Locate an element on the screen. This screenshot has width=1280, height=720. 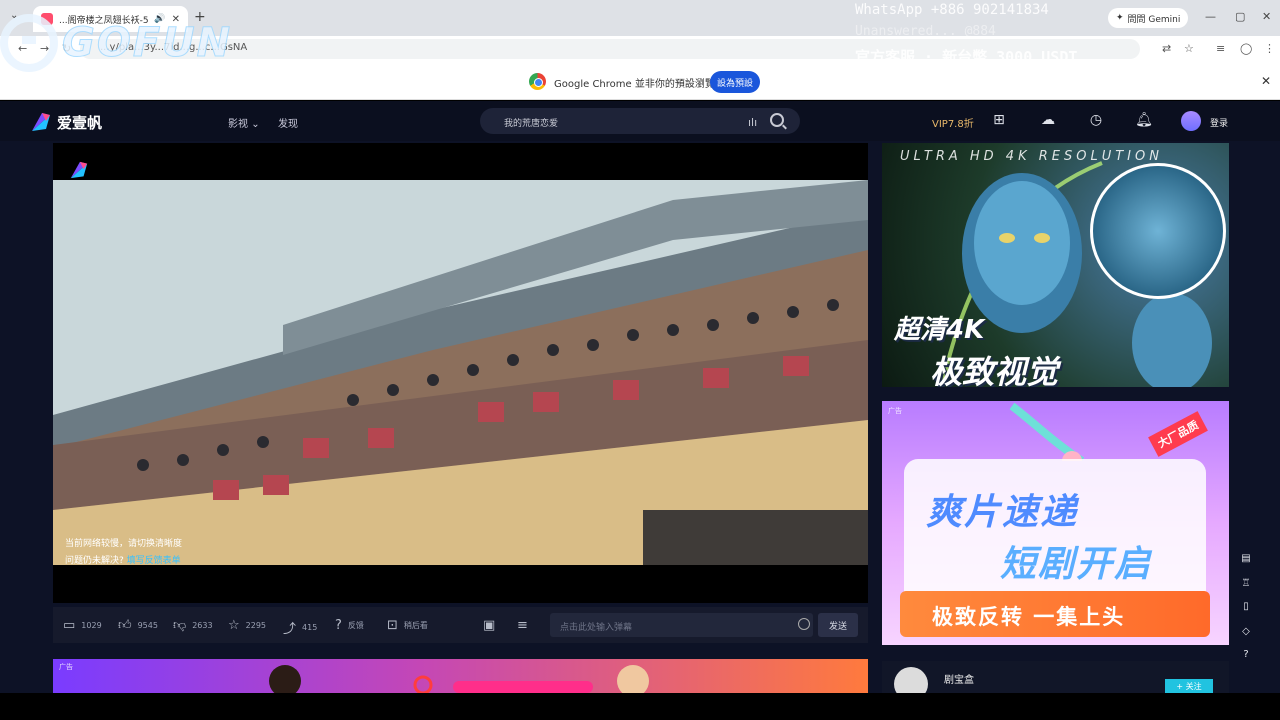
bottom-banner-ad: 广告 is located at coordinates (460, 676).